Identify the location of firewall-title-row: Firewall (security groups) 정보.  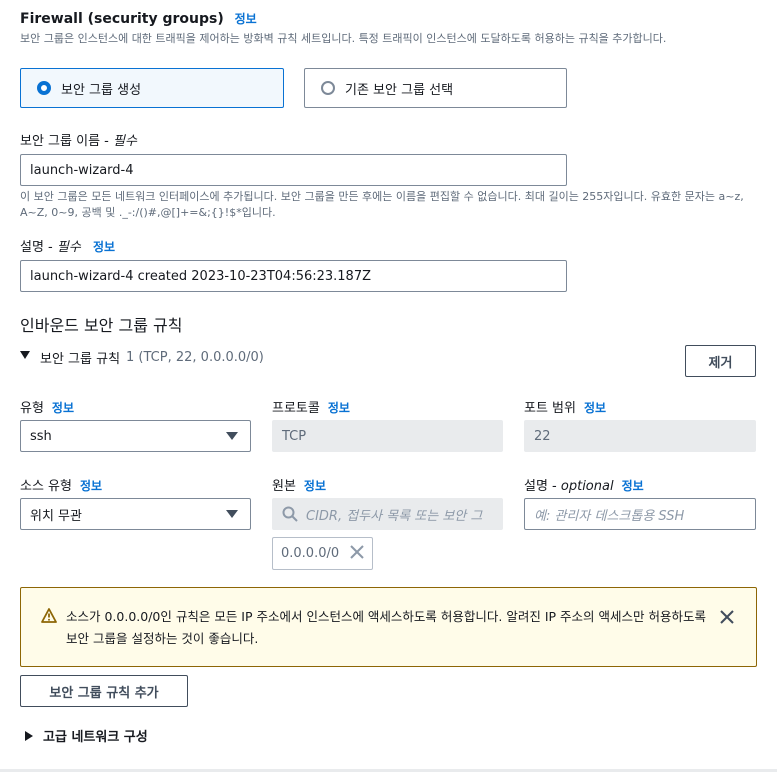
(138, 18).